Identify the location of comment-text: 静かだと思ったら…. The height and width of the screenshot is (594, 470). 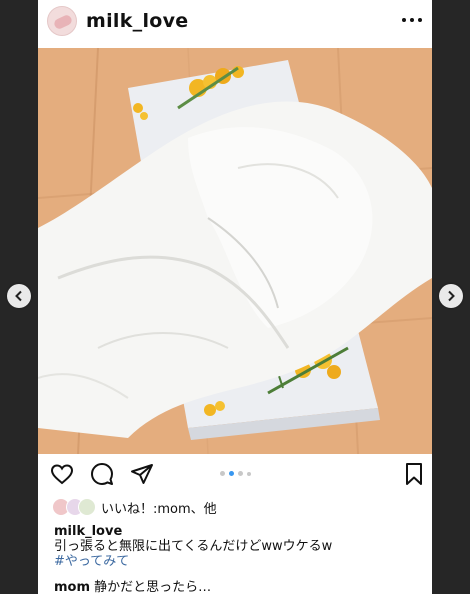
(153, 587).